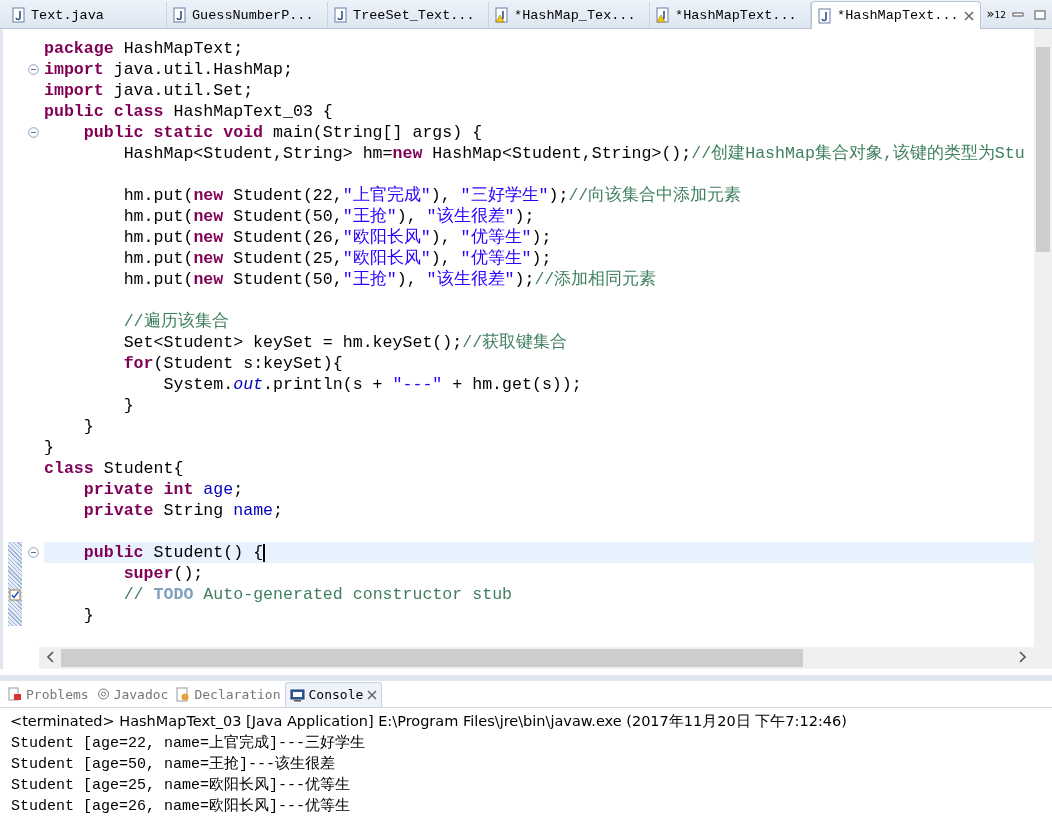 This screenshot has width=1052, height=830. Describe the element at coordinates (163, 489) in the screenshot. I see `code-line: private int age;` at that location.